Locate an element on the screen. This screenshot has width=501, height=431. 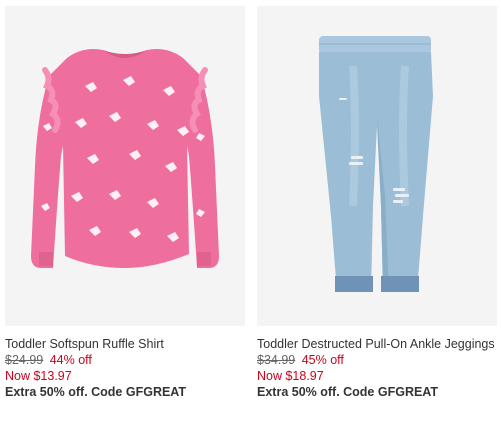
discount-percent: 45% off is located at coordinates (322, 360).